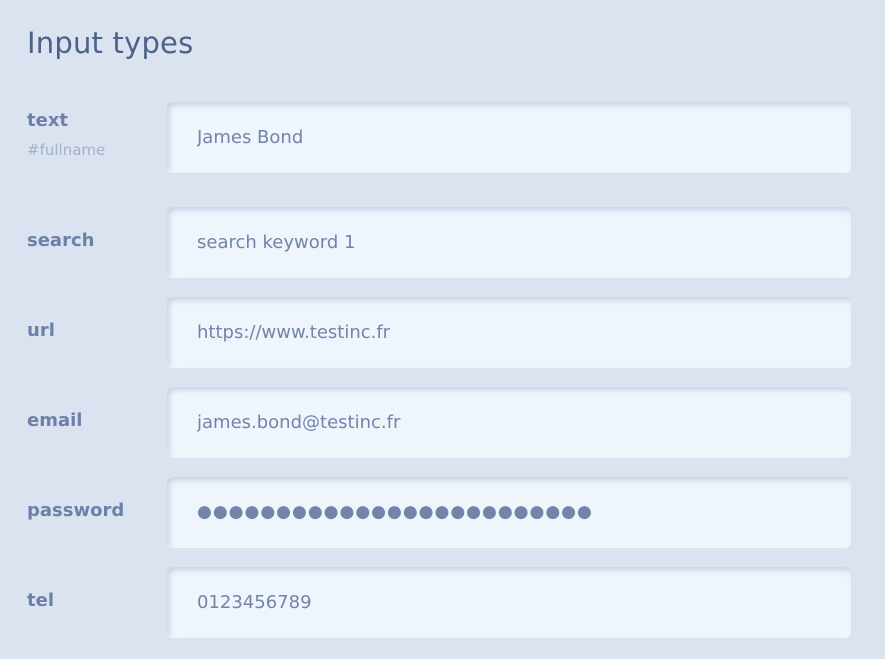 This screenshot has width=885, height=659. What do you see at coordinates (509, 512) in the screenshot?
I see `password-input` at bounding box center [509, 512].